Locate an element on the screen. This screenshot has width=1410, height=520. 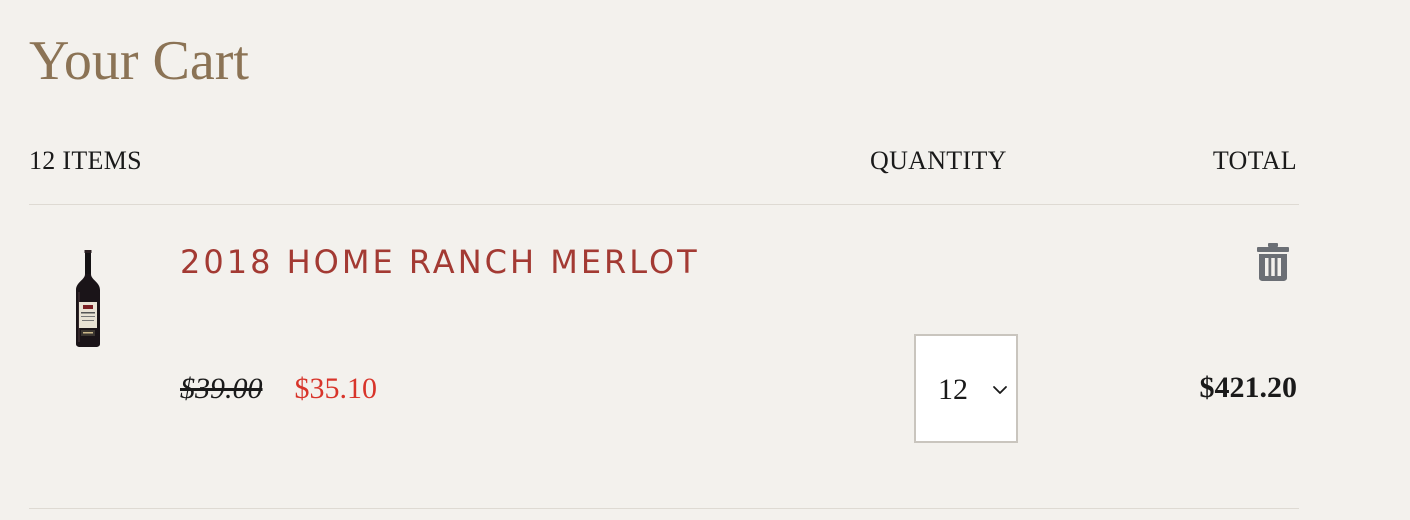
trash-icon is located at coordinates (1273, 262).